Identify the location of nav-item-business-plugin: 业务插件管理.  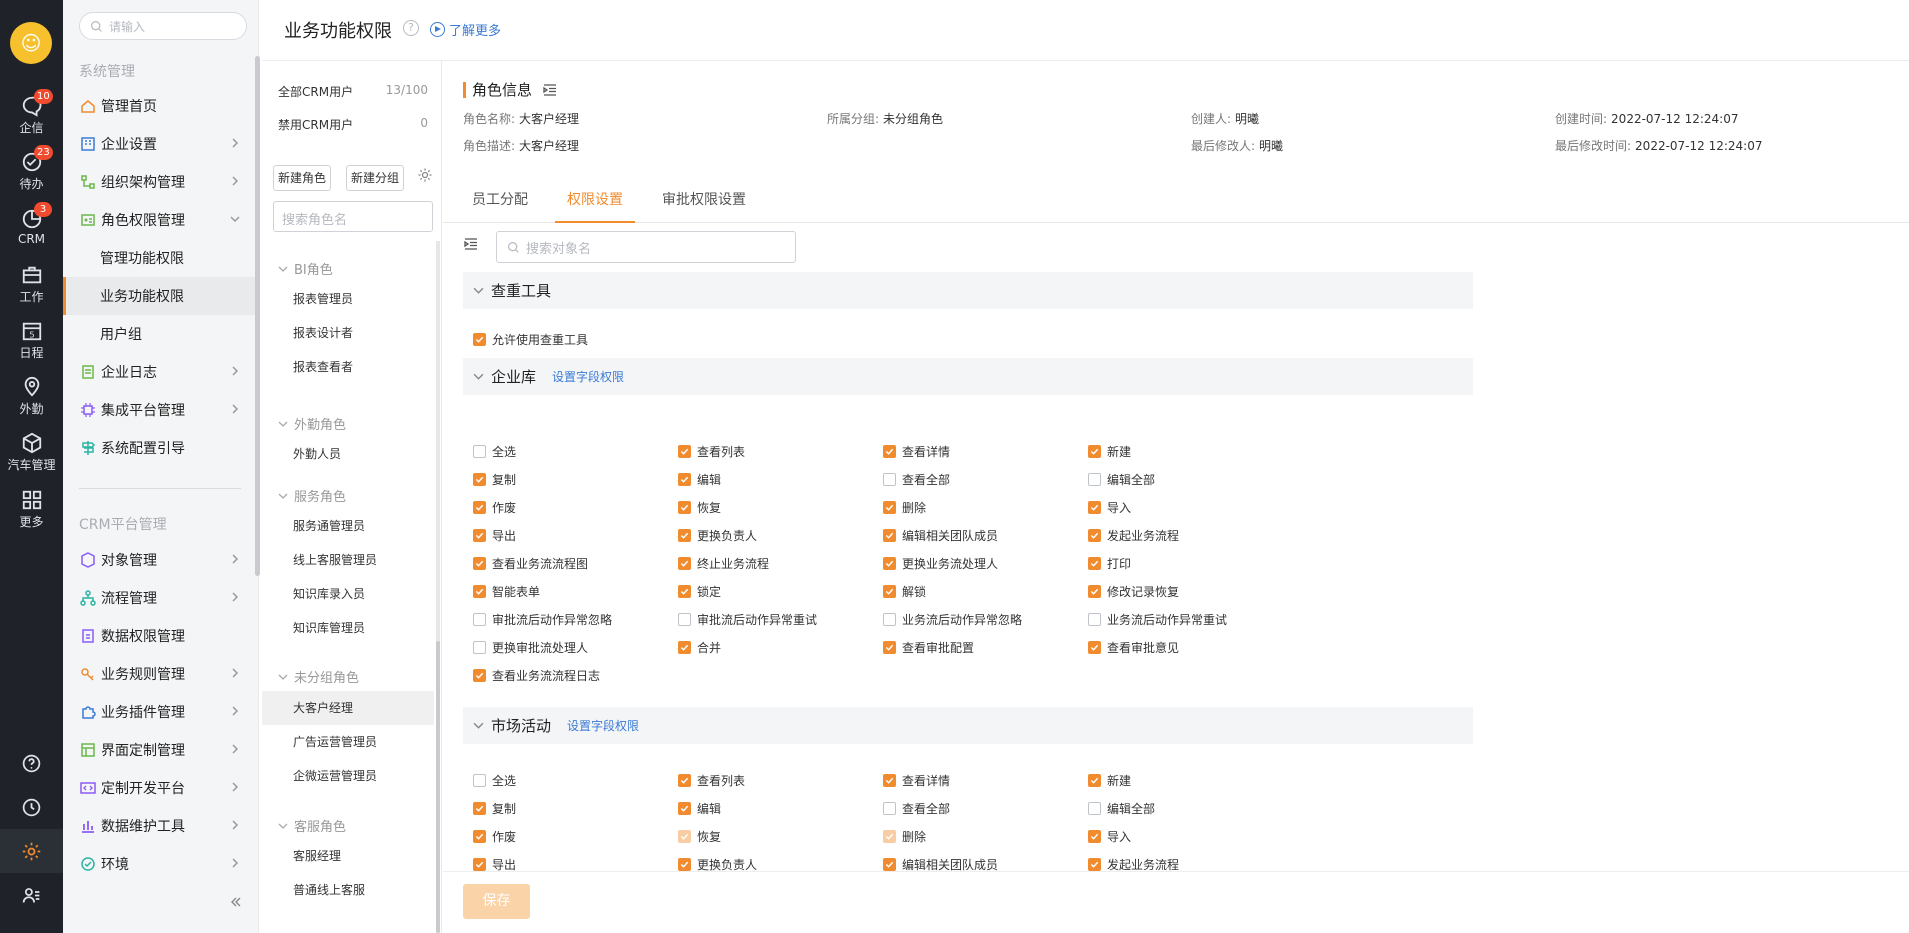
(159, 712).